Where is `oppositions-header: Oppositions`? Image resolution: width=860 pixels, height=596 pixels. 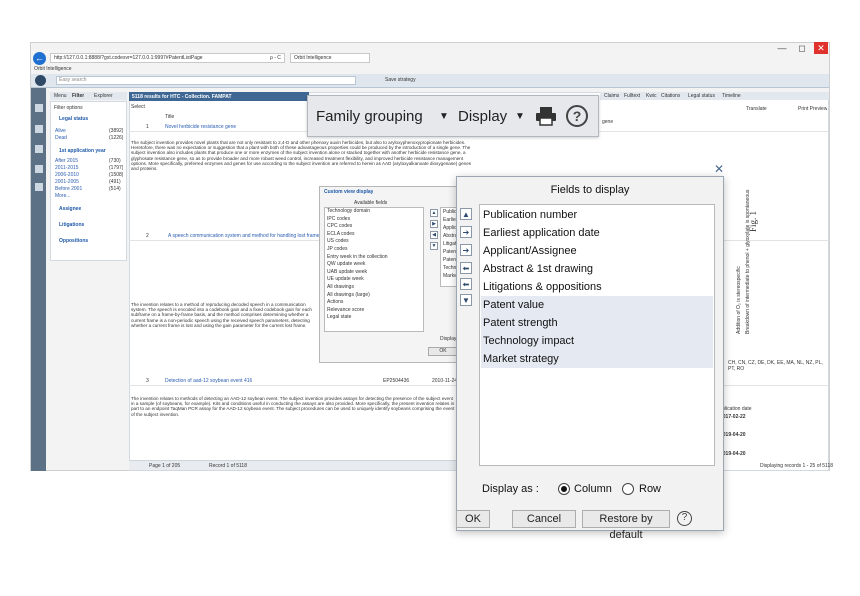 oppositions-header: Oppositions is located at coordinates (73, 241).